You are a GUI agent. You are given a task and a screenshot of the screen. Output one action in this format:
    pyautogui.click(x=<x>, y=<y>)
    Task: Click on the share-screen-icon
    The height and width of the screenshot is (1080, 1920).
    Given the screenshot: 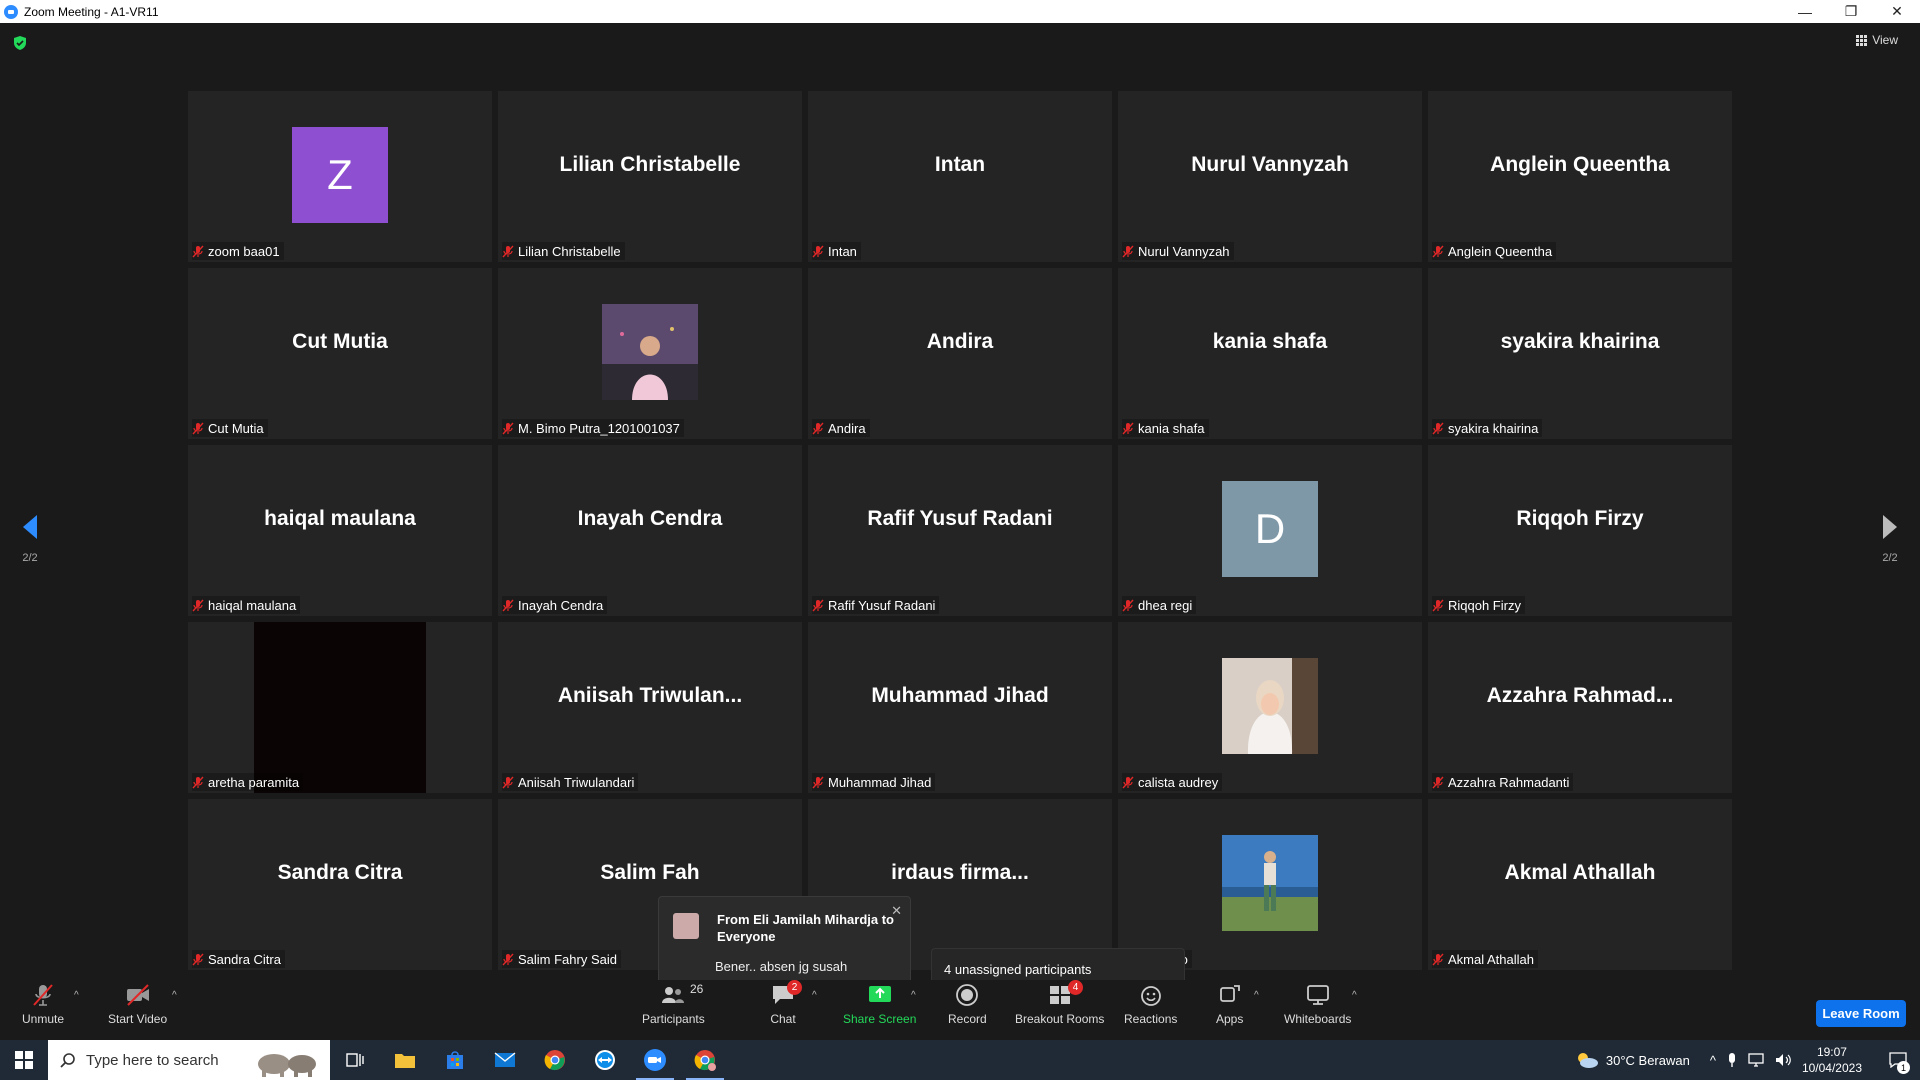 What is the action you would take?
    pyautogui.click(x=879, y=994)
    